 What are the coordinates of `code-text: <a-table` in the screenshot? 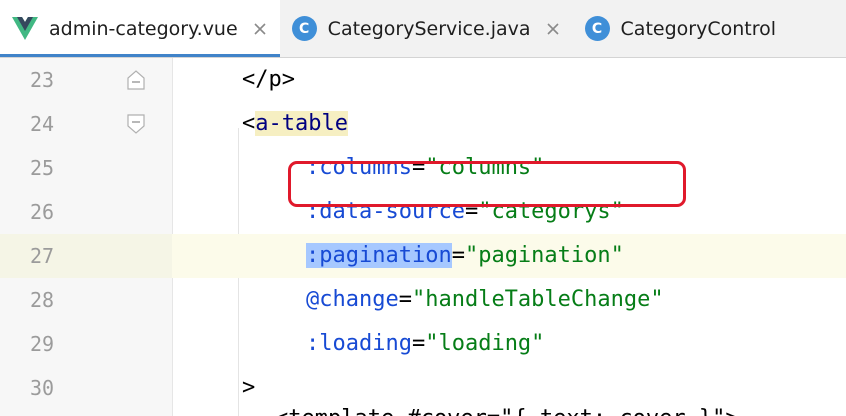 It's located at (295, 124).